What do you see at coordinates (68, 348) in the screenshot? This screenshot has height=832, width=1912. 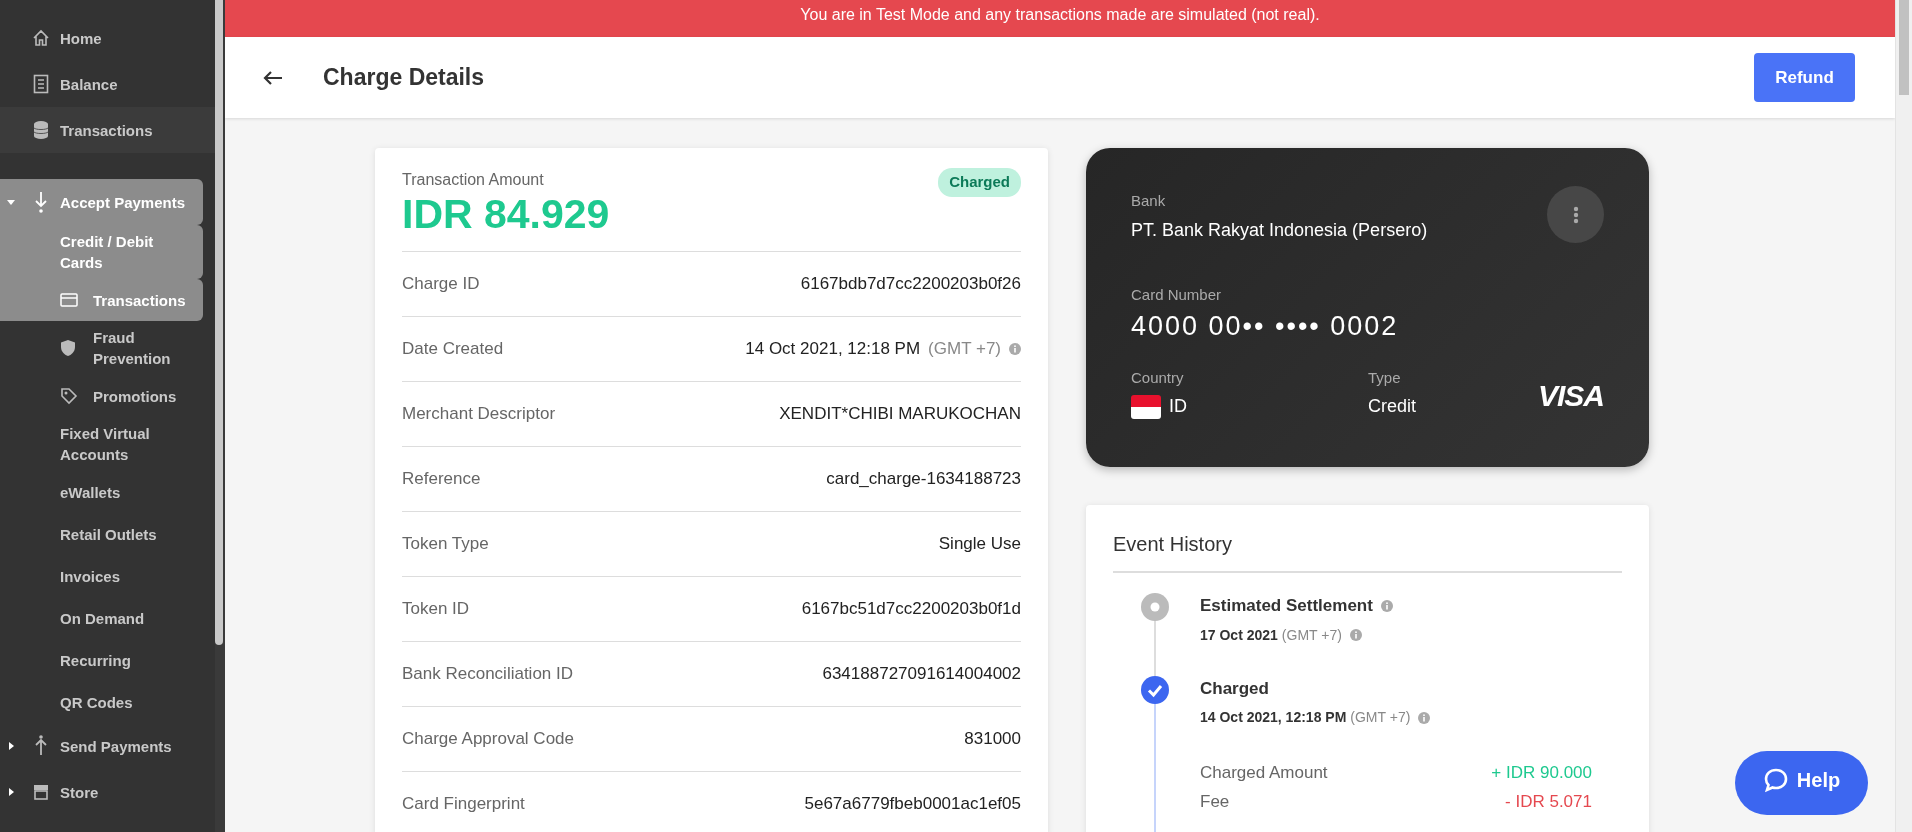 I see `shield-icon` at bounding box center [68, 348].